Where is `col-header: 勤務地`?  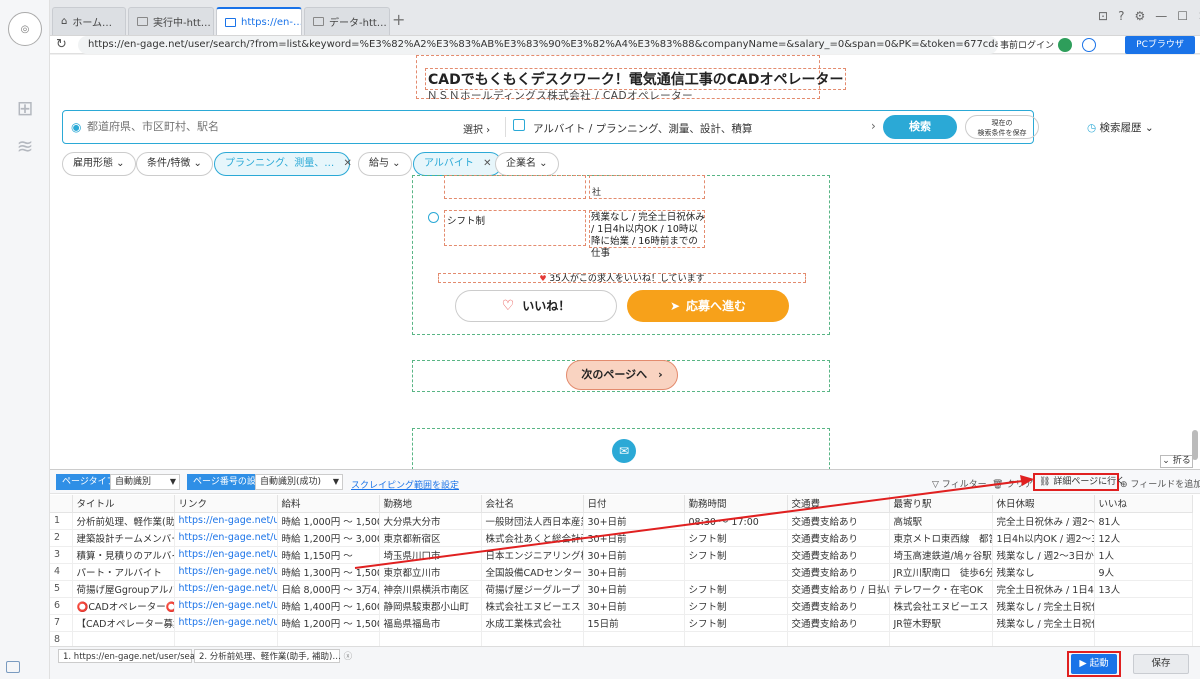
col-header: 勤務地 is located at coordinates (430, 504).